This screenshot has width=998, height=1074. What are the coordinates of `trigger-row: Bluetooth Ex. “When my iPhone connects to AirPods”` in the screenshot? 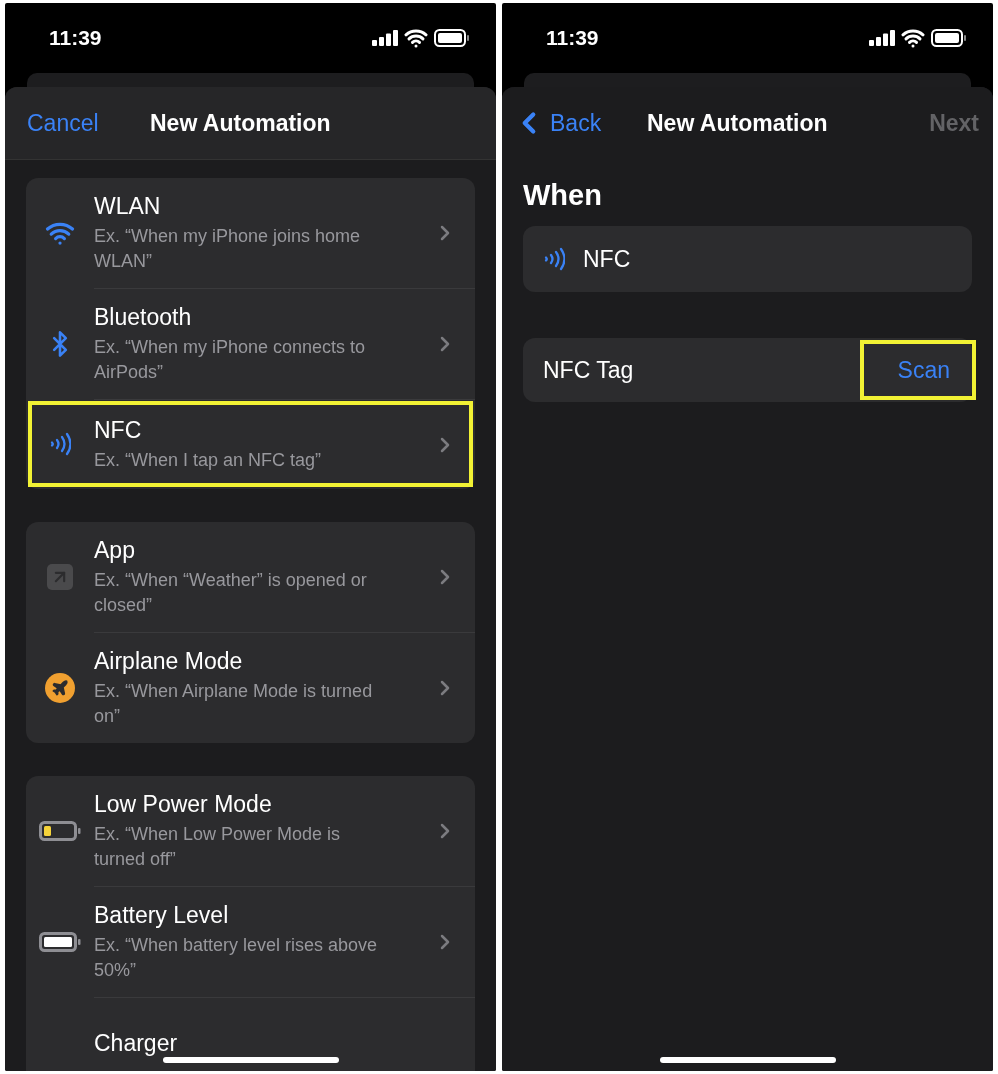 It's located at (250, 343).